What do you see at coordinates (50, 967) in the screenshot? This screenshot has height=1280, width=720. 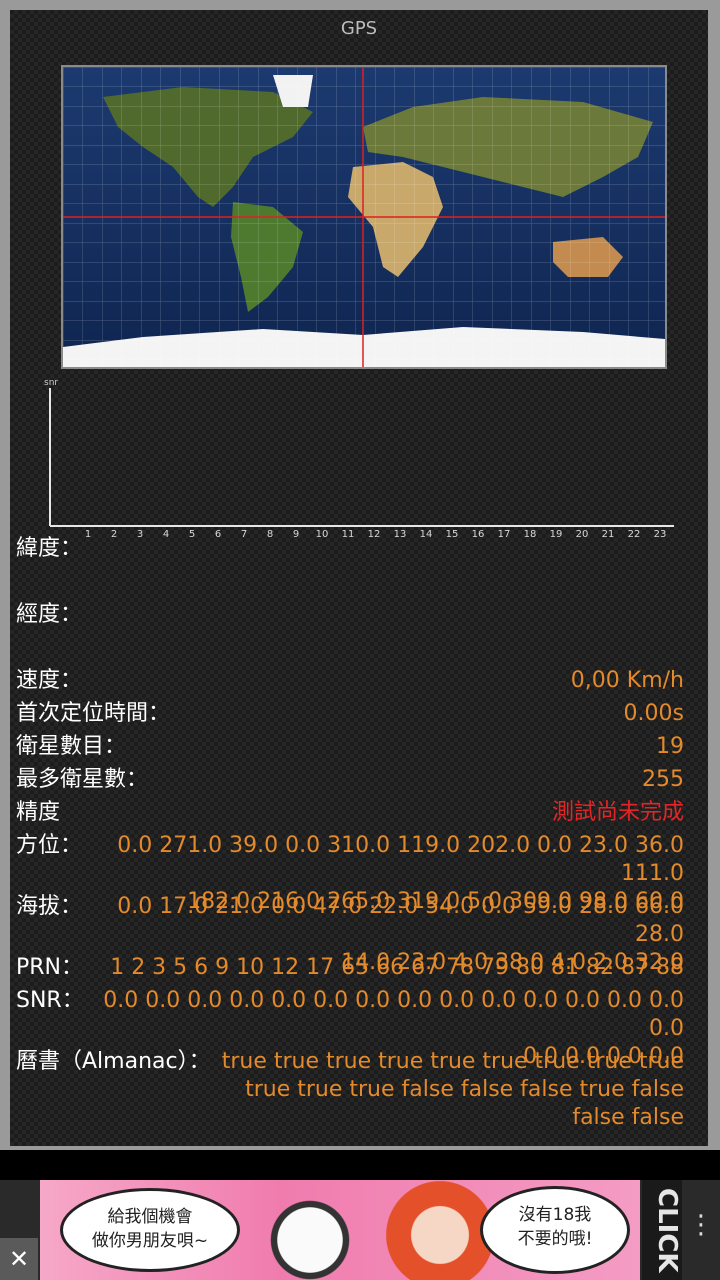 I see `prn-label: PRN：` at bounding box center [50, 967].